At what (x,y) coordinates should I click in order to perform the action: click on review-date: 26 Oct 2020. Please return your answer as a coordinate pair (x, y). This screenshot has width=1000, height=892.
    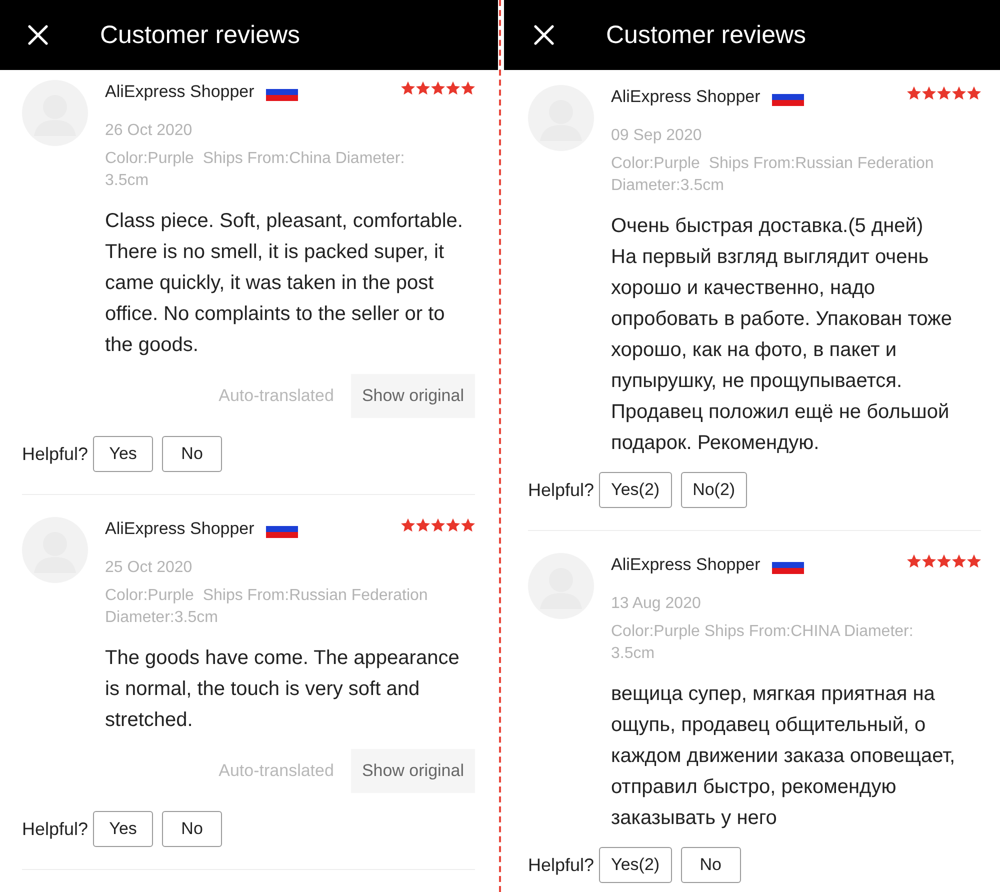
    Looking at the image, I should click on (149, 131).